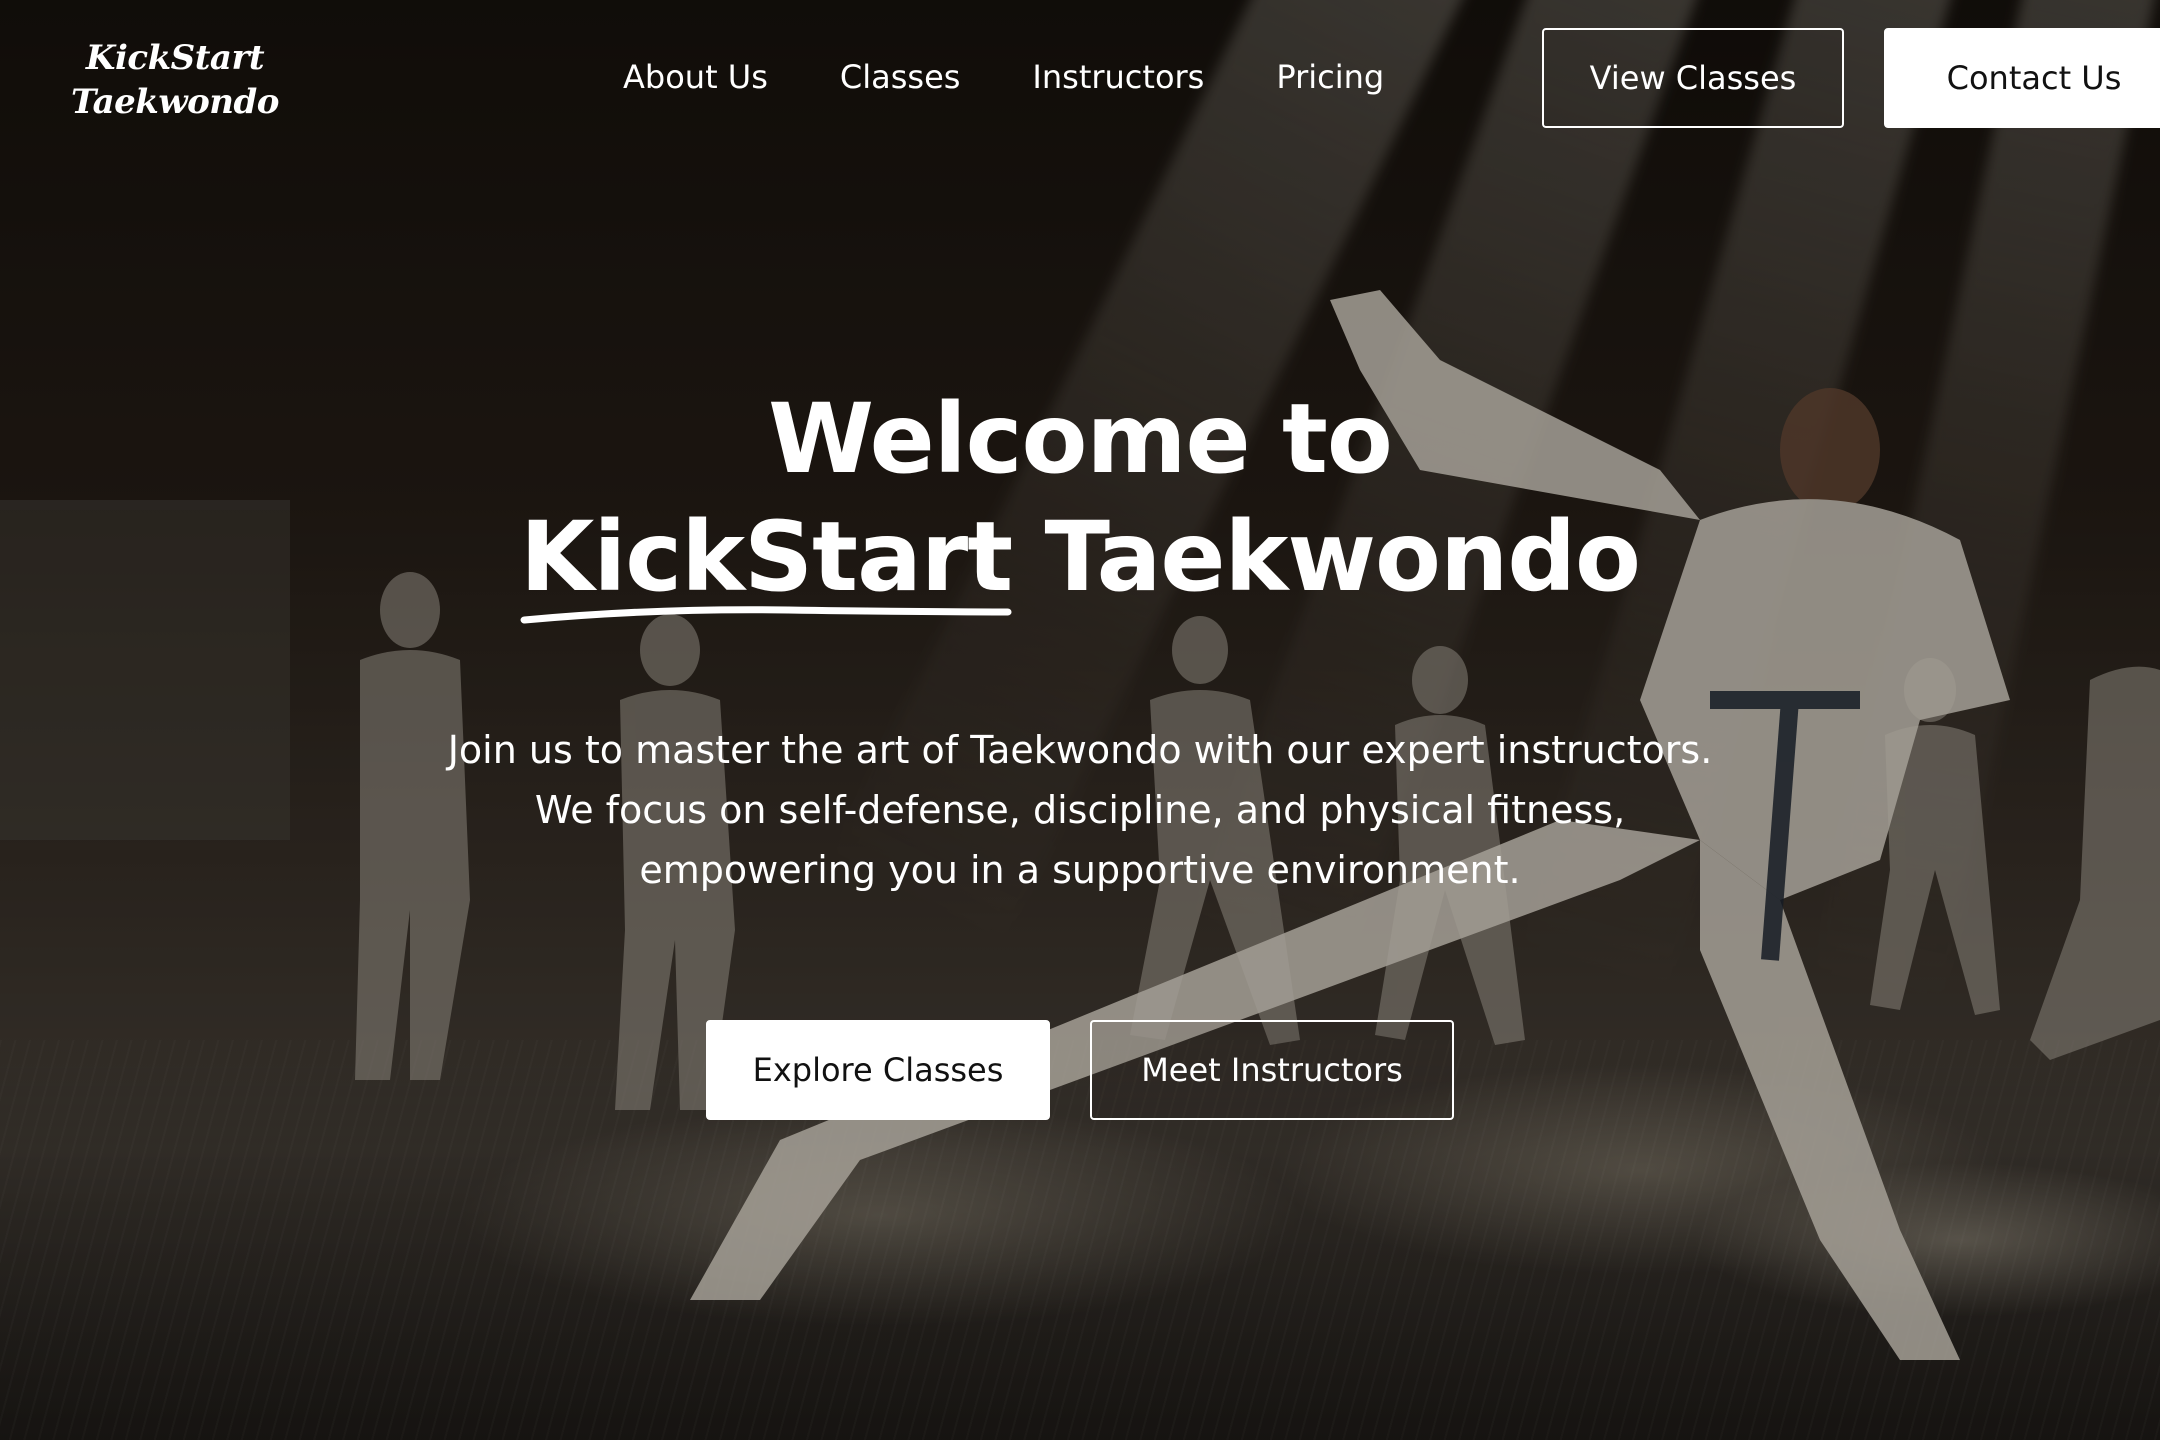 The width and height of the screenshot is (2160, 1440). Describe the element at coordinates (175, 102) in the screenshot. I see `logo-line-2: Taekwondo` at that location.